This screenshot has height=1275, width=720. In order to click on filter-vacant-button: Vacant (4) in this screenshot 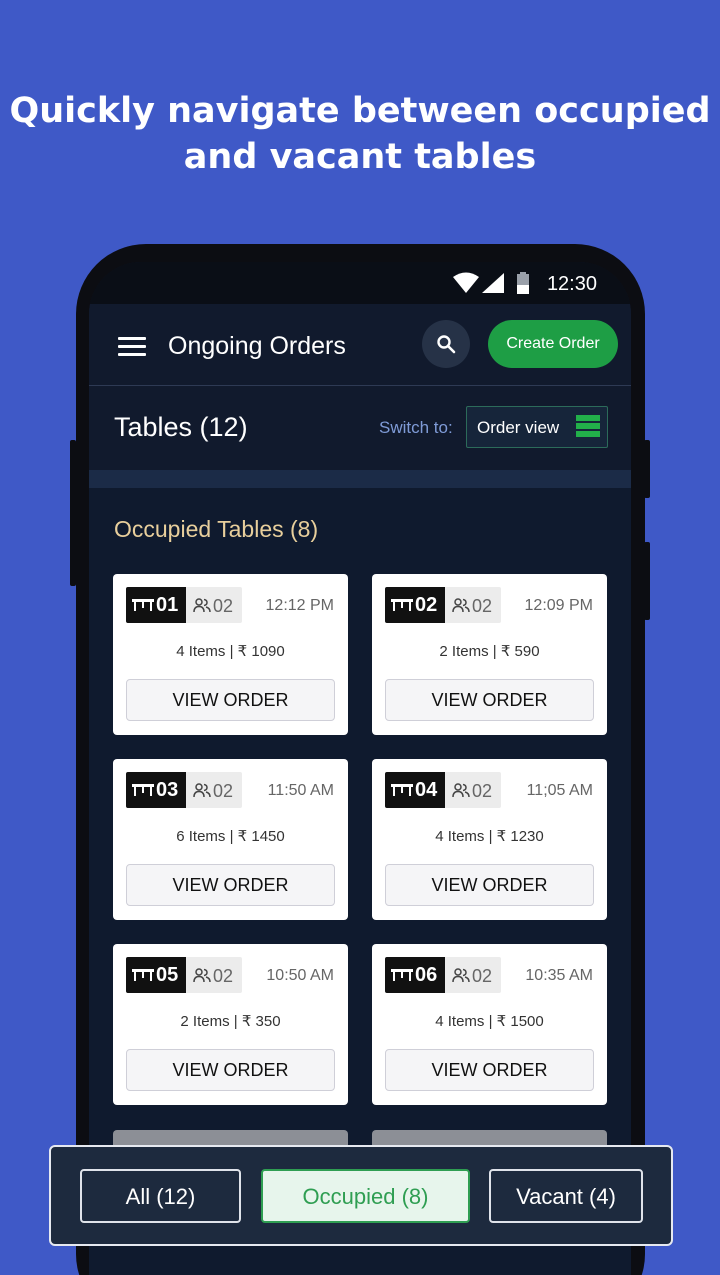, I will do `click(566, 1196)`.